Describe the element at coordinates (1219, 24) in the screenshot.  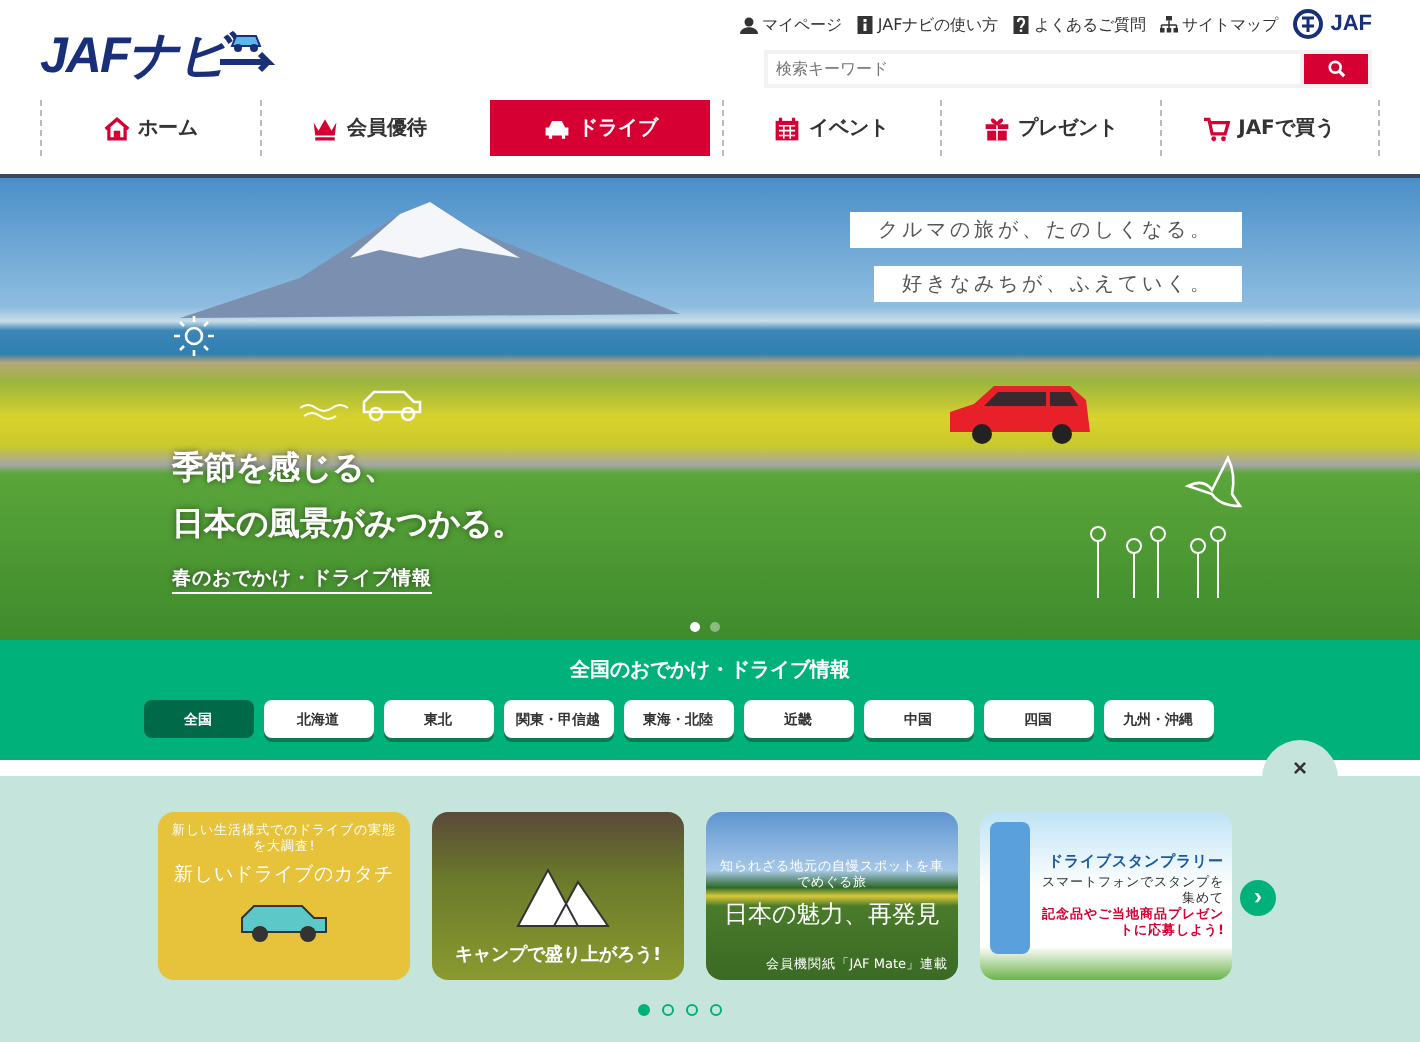
I see `top-link: サイトマップ` at that location.